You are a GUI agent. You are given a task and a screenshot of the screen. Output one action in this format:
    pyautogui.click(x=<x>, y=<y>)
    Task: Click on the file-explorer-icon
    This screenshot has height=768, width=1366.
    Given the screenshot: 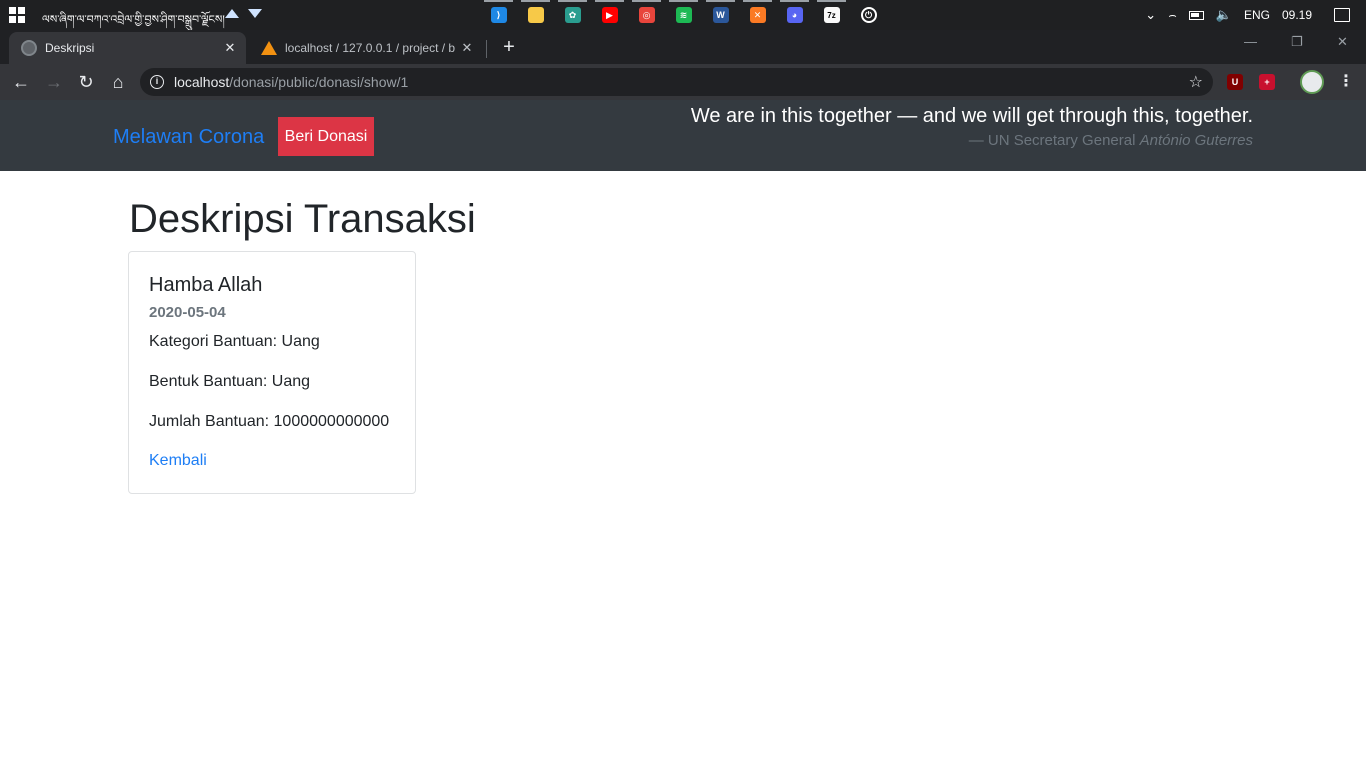 What is the action you would take?
    pyautogui.click(x=535, y=15)
    